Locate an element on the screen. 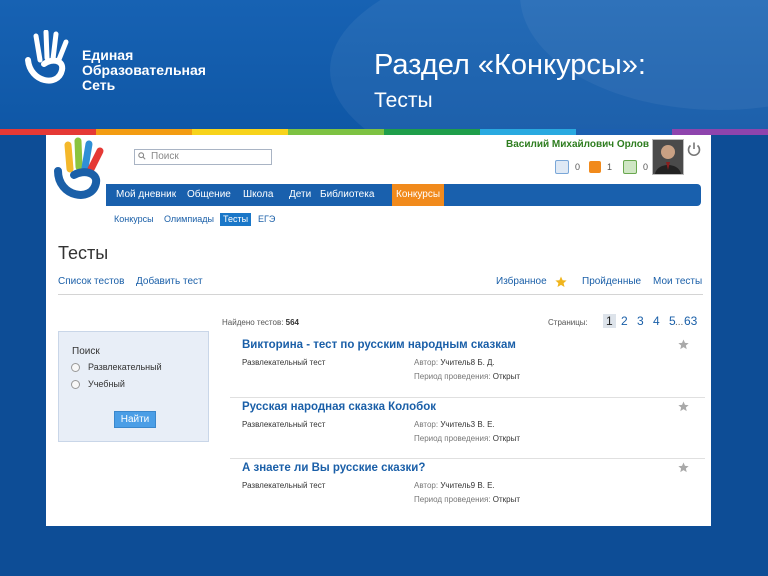 The width and height of the screenshot is (768, 576). page-4: 4 is located at coordinates (656, 321).